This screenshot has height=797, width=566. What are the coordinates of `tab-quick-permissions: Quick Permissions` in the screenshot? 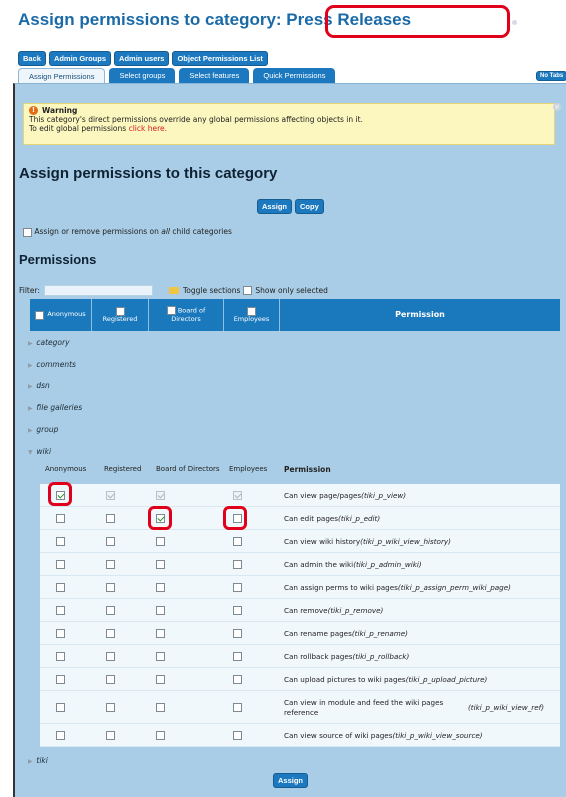 It's located at (294, 76).